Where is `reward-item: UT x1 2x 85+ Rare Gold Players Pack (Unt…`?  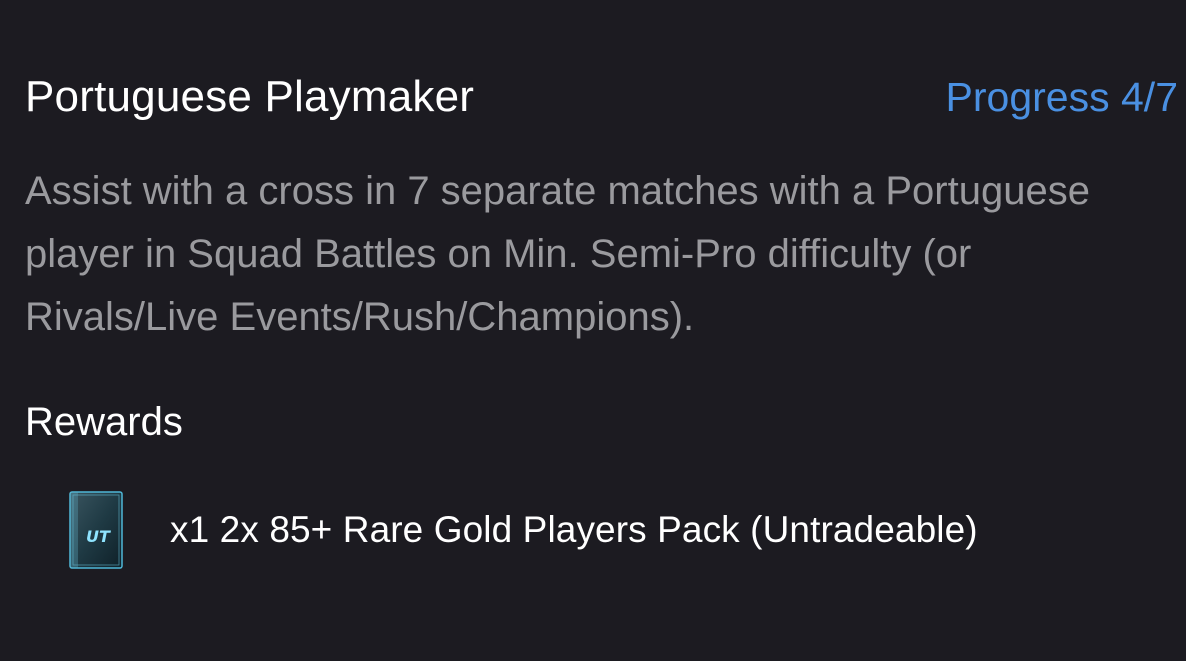
reward-item: UT x1 2x 85+ Rare Gold Players Pack (Unt… is located at coordinates (523, 530).